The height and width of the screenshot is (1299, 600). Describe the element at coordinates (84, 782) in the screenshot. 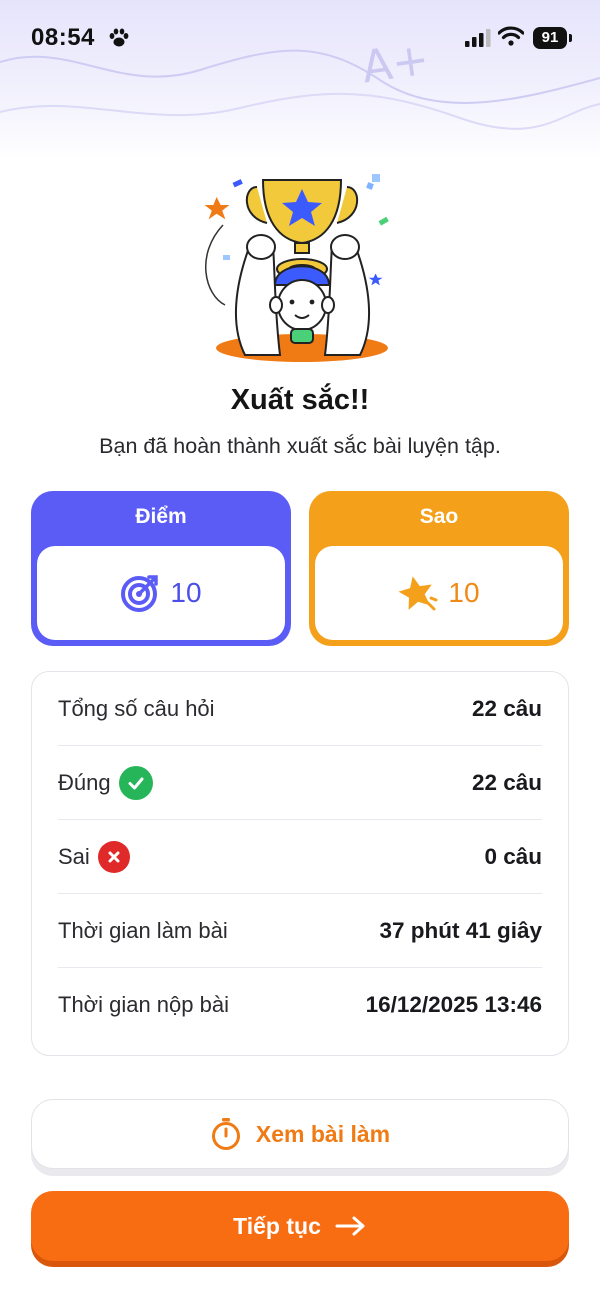

I see `stat-label-text: Đúng` at that location.